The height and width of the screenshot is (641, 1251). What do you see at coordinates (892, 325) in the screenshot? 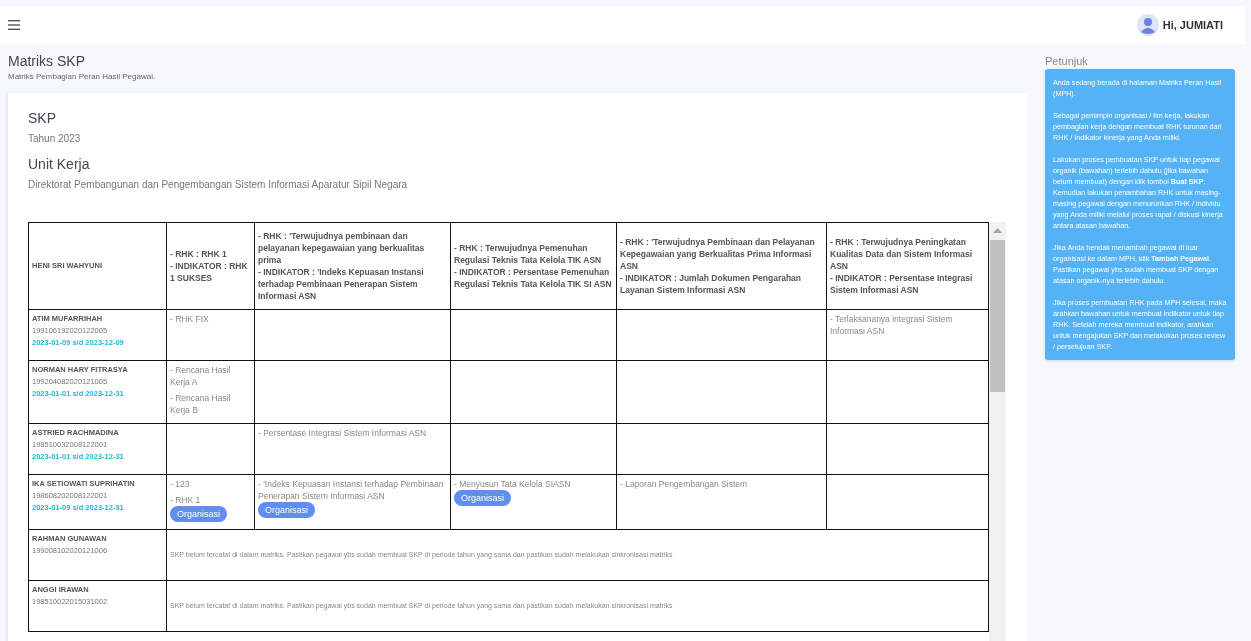
I see `rhk-item: - Terlaksananya integrasi Sistem Informasi ASN` at bounding box center [892, 325].